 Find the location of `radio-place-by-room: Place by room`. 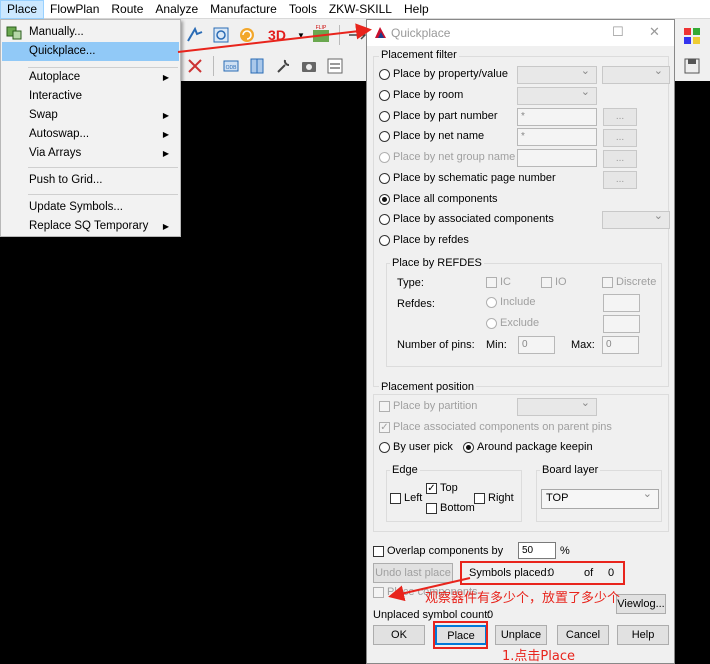

radio-place-by-room: Place by room is located at coordinates (421, 95).